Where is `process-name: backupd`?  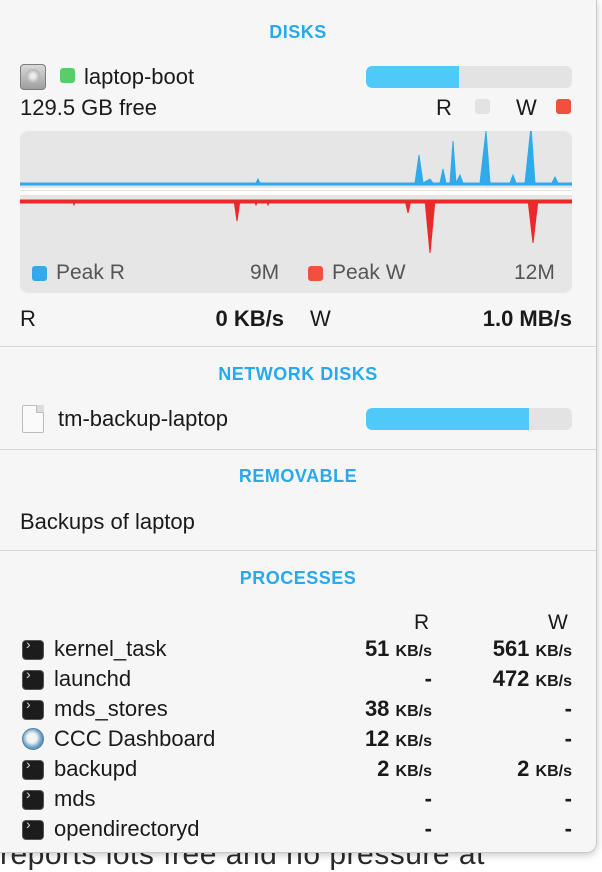
process-name: backupd is located at coordinates (95, 769).